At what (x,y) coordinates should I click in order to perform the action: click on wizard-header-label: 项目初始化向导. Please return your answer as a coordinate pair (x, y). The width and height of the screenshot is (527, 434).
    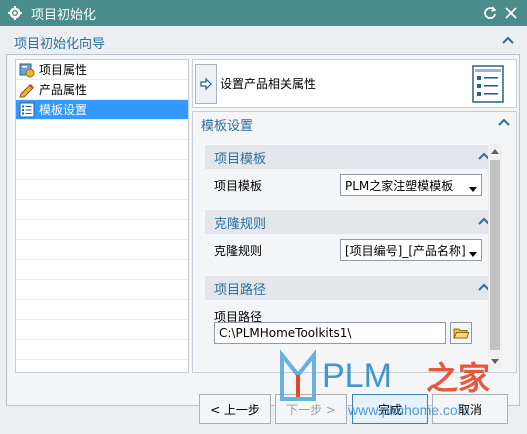
    Looking at the image, I should click on (60, 44).